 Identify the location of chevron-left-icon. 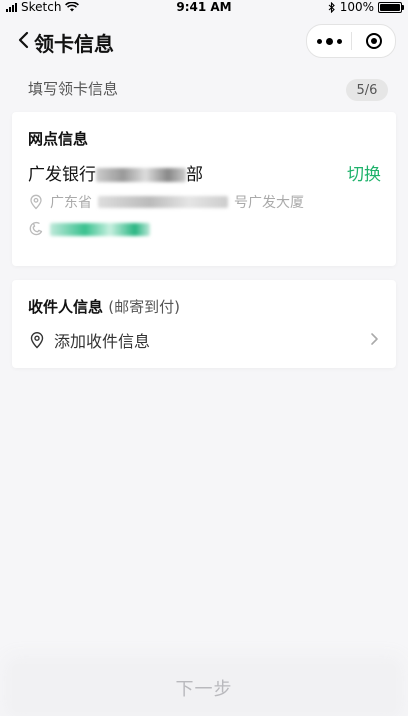
(23, 40).